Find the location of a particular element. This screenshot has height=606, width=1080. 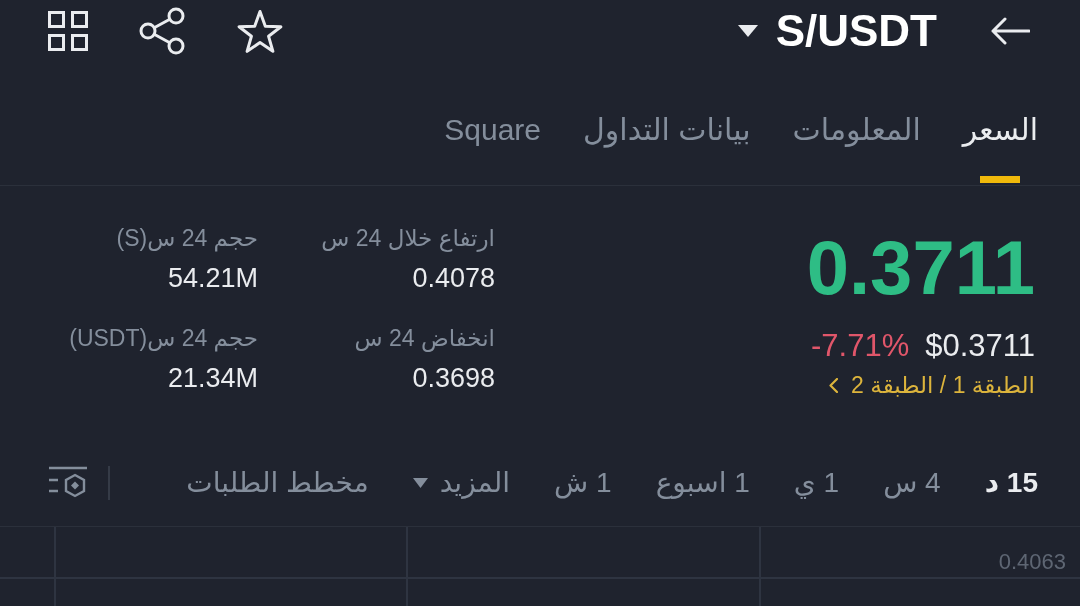

axis-label: 0.4063 is located at coordinates (1032, 562).